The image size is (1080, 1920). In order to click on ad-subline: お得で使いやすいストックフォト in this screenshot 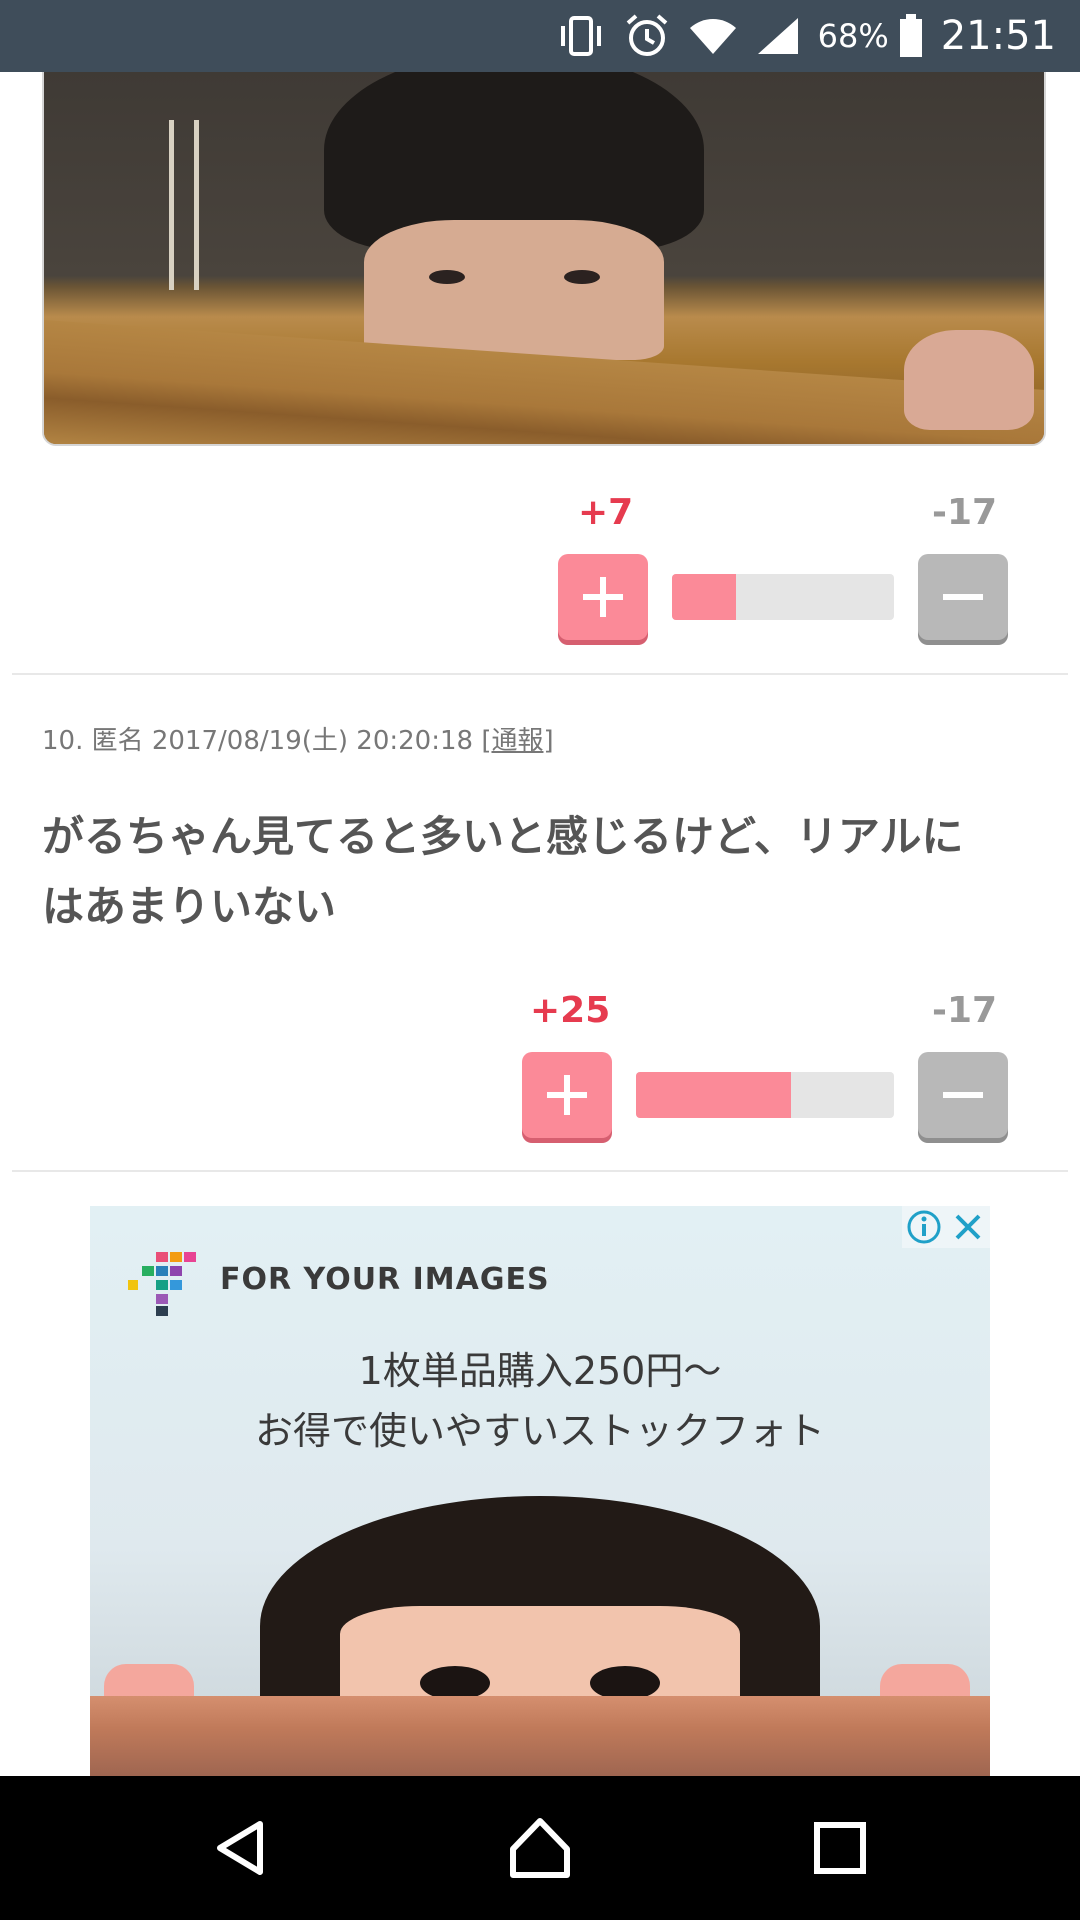, I will do `click(539, 1431)`.